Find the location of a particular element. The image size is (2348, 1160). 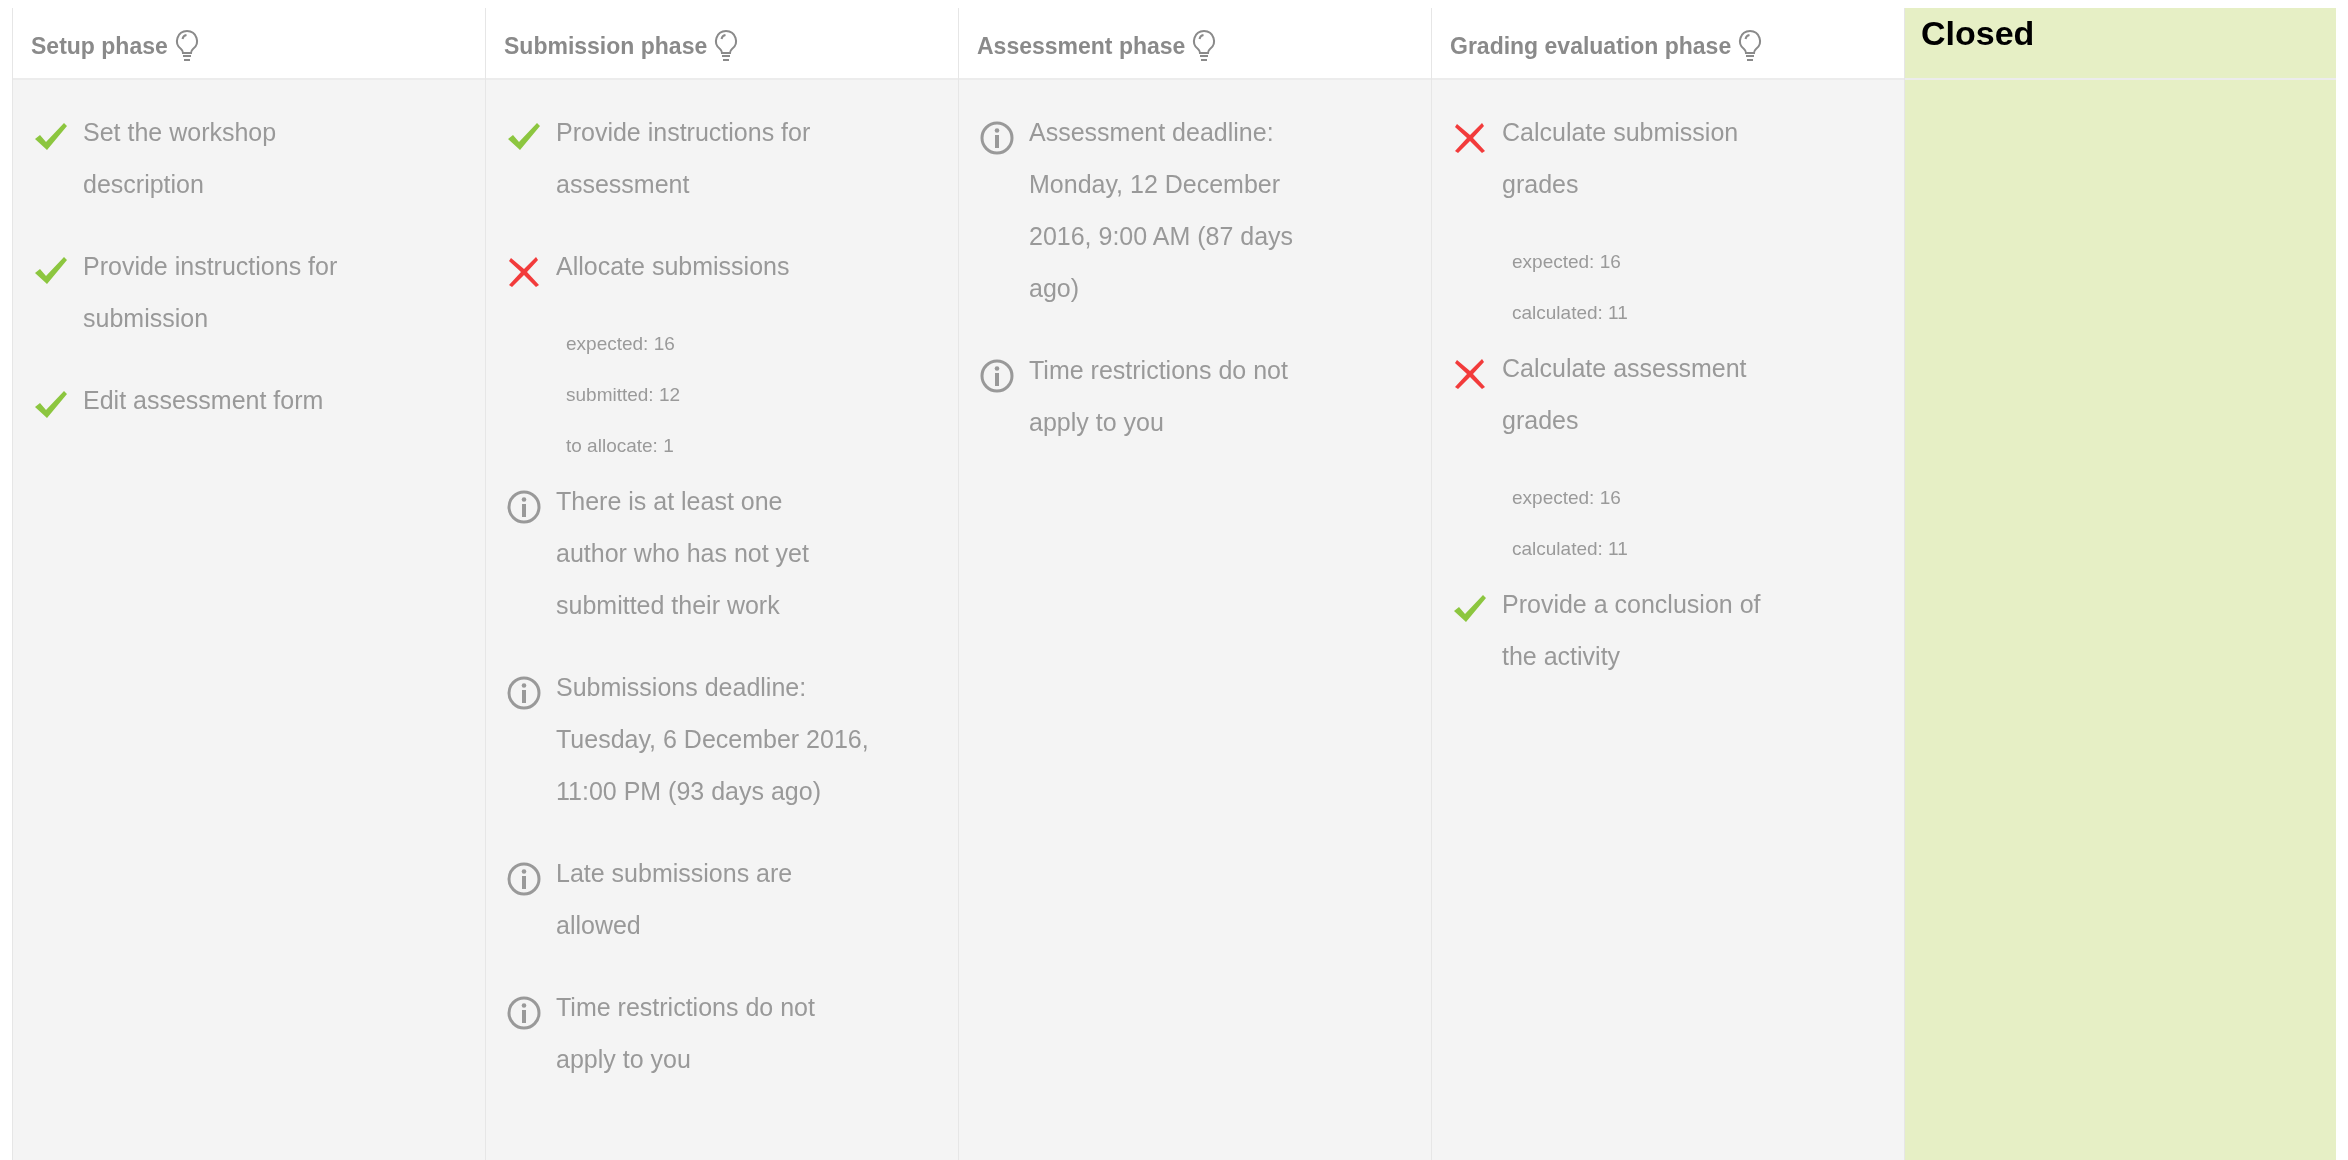

task-text: Allocate submissions is located at coordinates (673, 266).